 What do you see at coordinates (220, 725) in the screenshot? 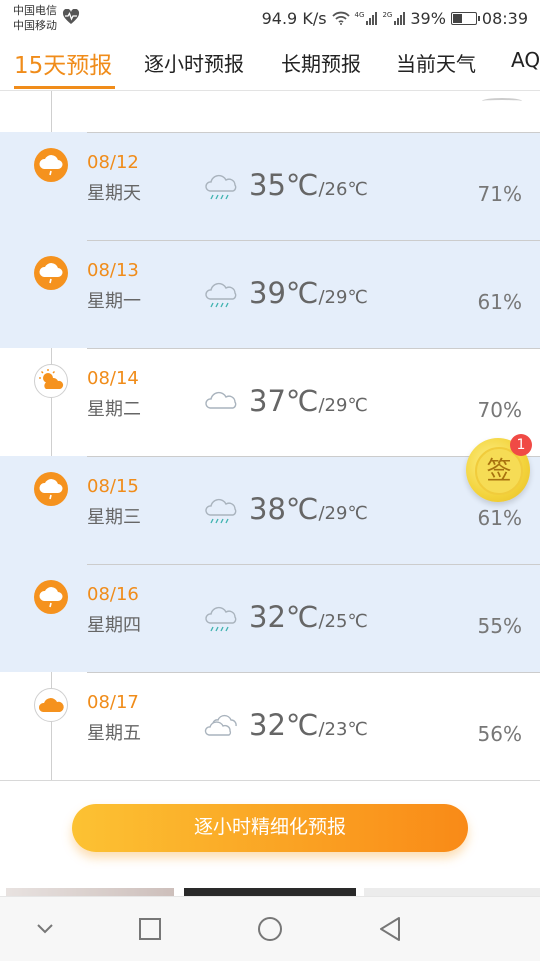
I see `overcast-icon` at bounding box center [220, 725].